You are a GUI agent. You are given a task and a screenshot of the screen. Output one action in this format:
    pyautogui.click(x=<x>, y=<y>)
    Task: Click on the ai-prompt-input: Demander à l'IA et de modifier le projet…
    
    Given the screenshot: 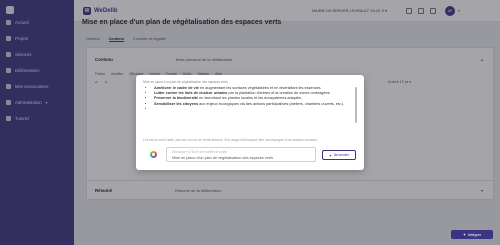 What is the action you would take?
    pyautogui.click(x=241, y=154)
    